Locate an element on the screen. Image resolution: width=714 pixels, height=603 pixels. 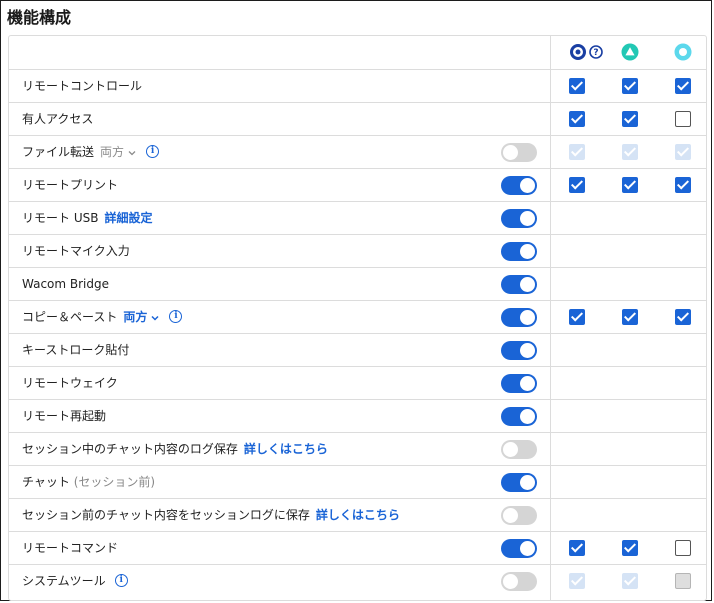
row-label: リモートコントロール is located at coordinates (82, 86).